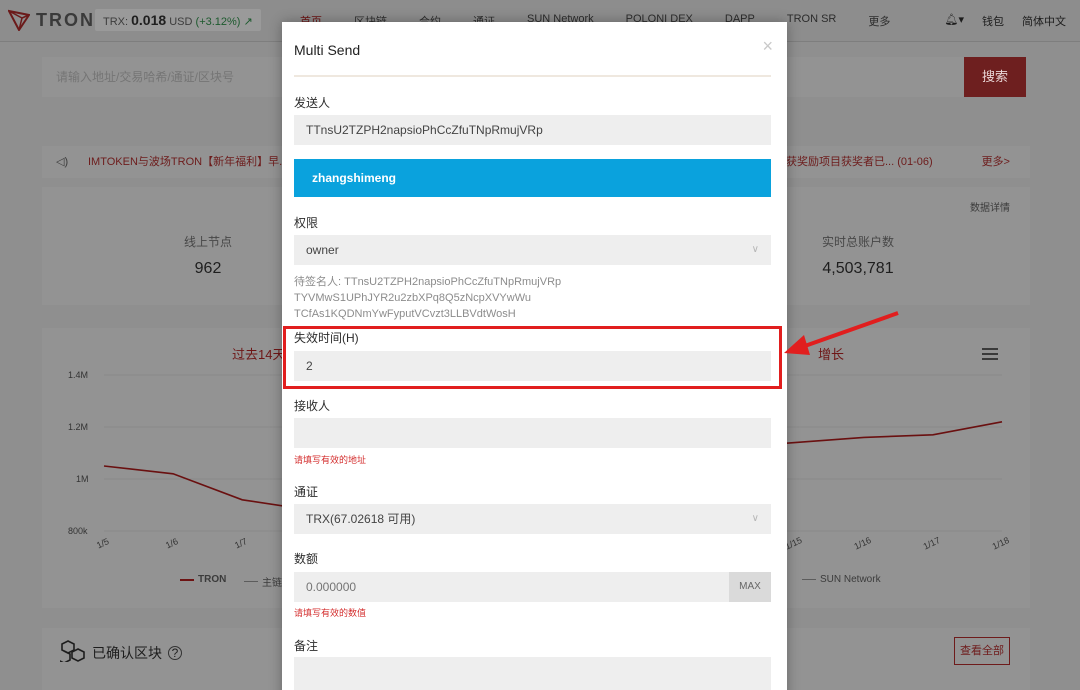 The width and height of the screenshot is (1080, 690). Describe the element at coordinates (181, 22) in the screenshot. I see `price-unit: USD` at that location.